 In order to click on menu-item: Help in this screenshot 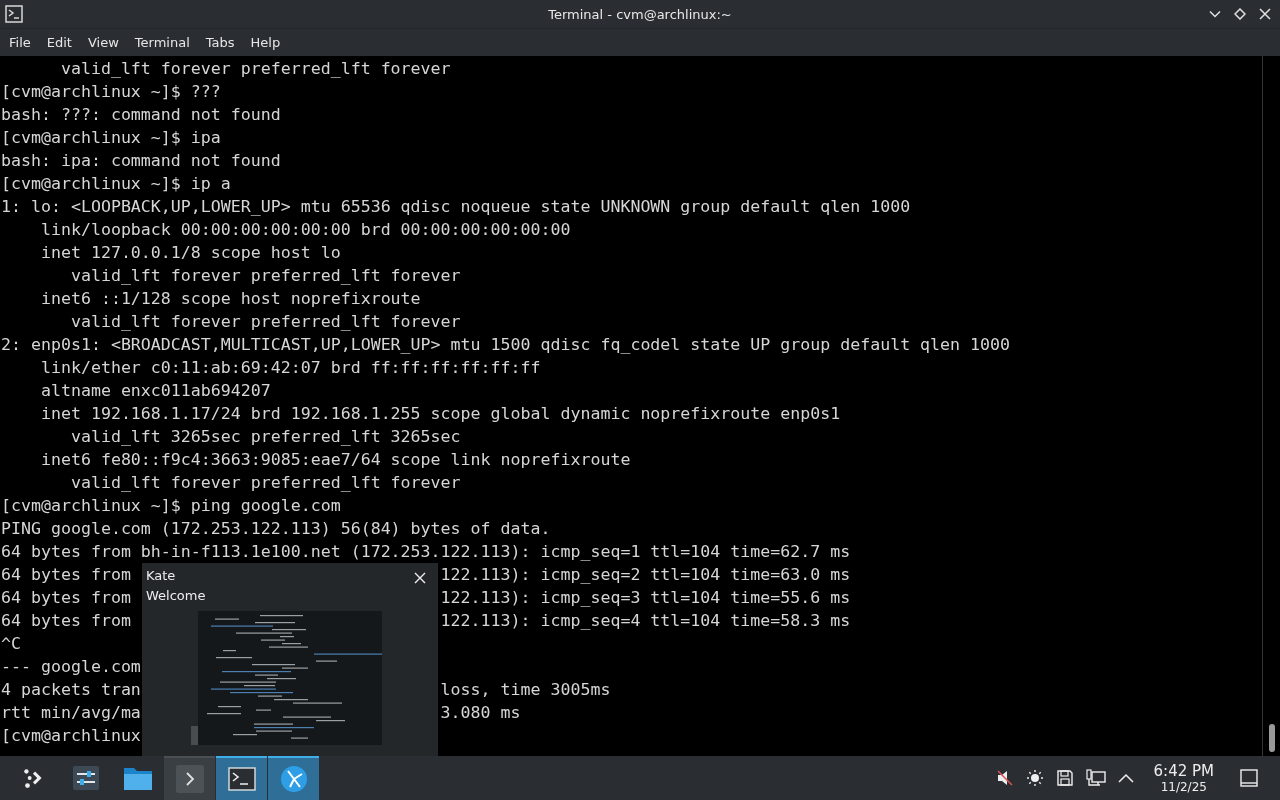, I will do `click(265, 42)`.